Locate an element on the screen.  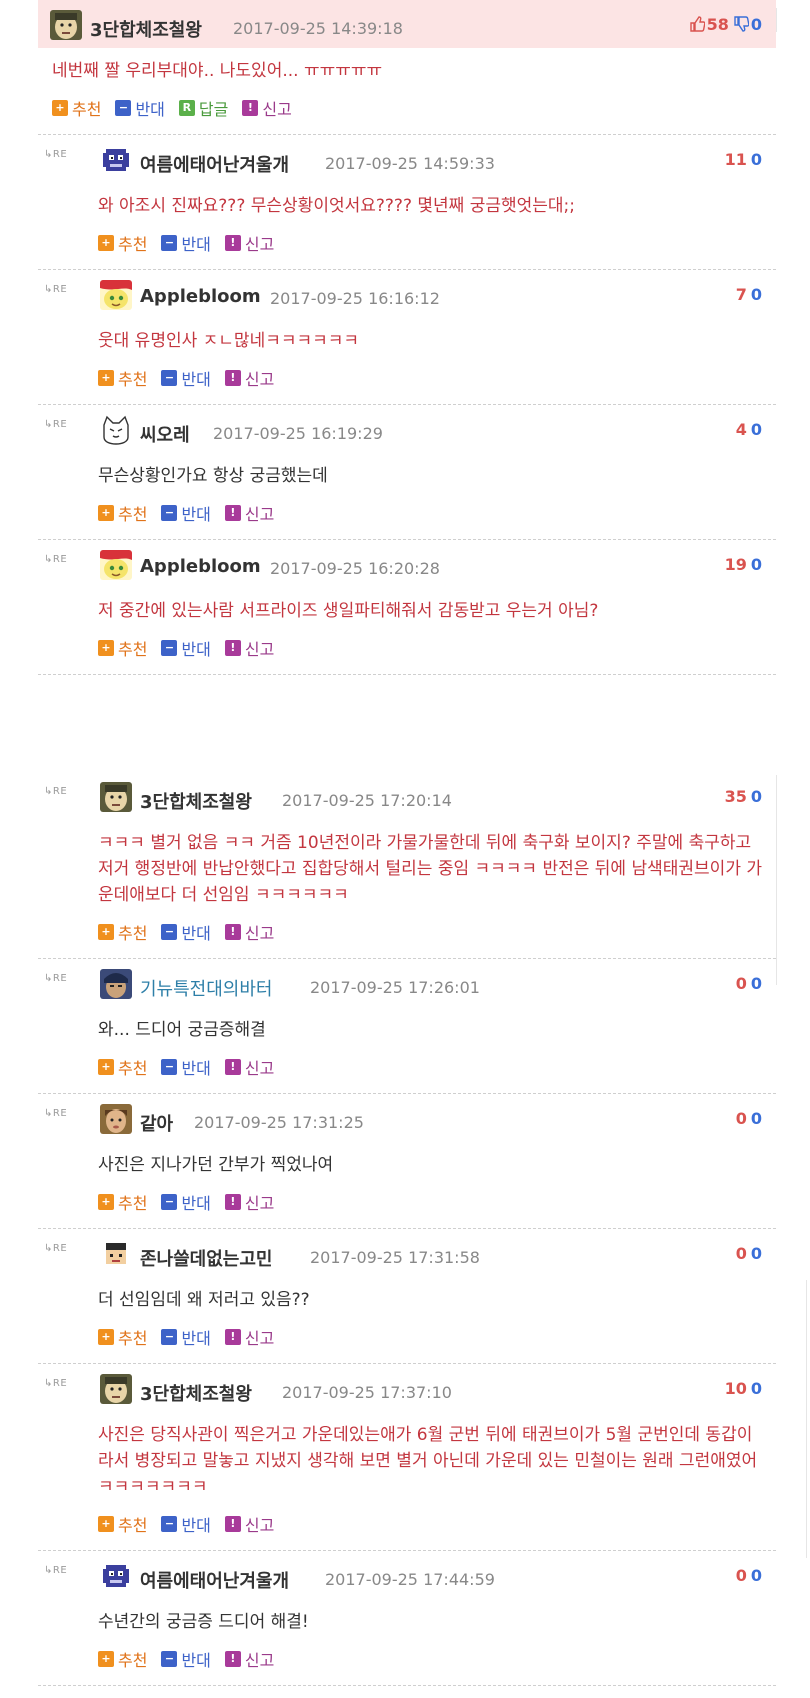
reply-mark-label: RE is located at coordinates (60, 154).